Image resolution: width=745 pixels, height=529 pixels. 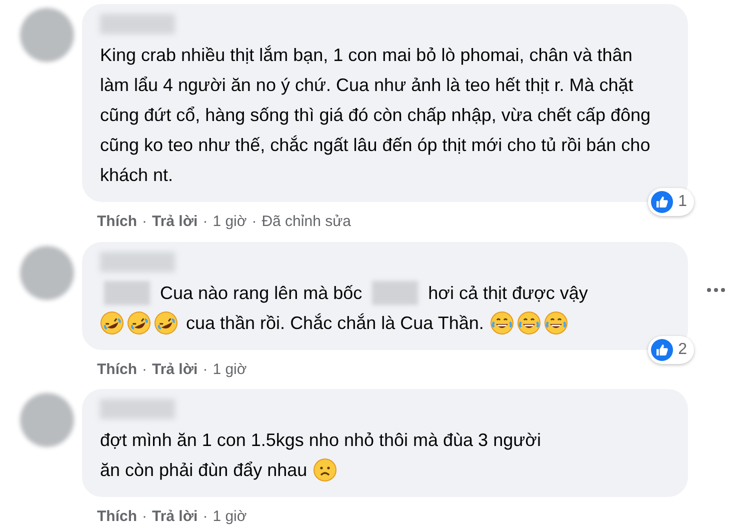 I want to click on comment-text: hơi cả thịt được vậy, so click(x=508, y=293).